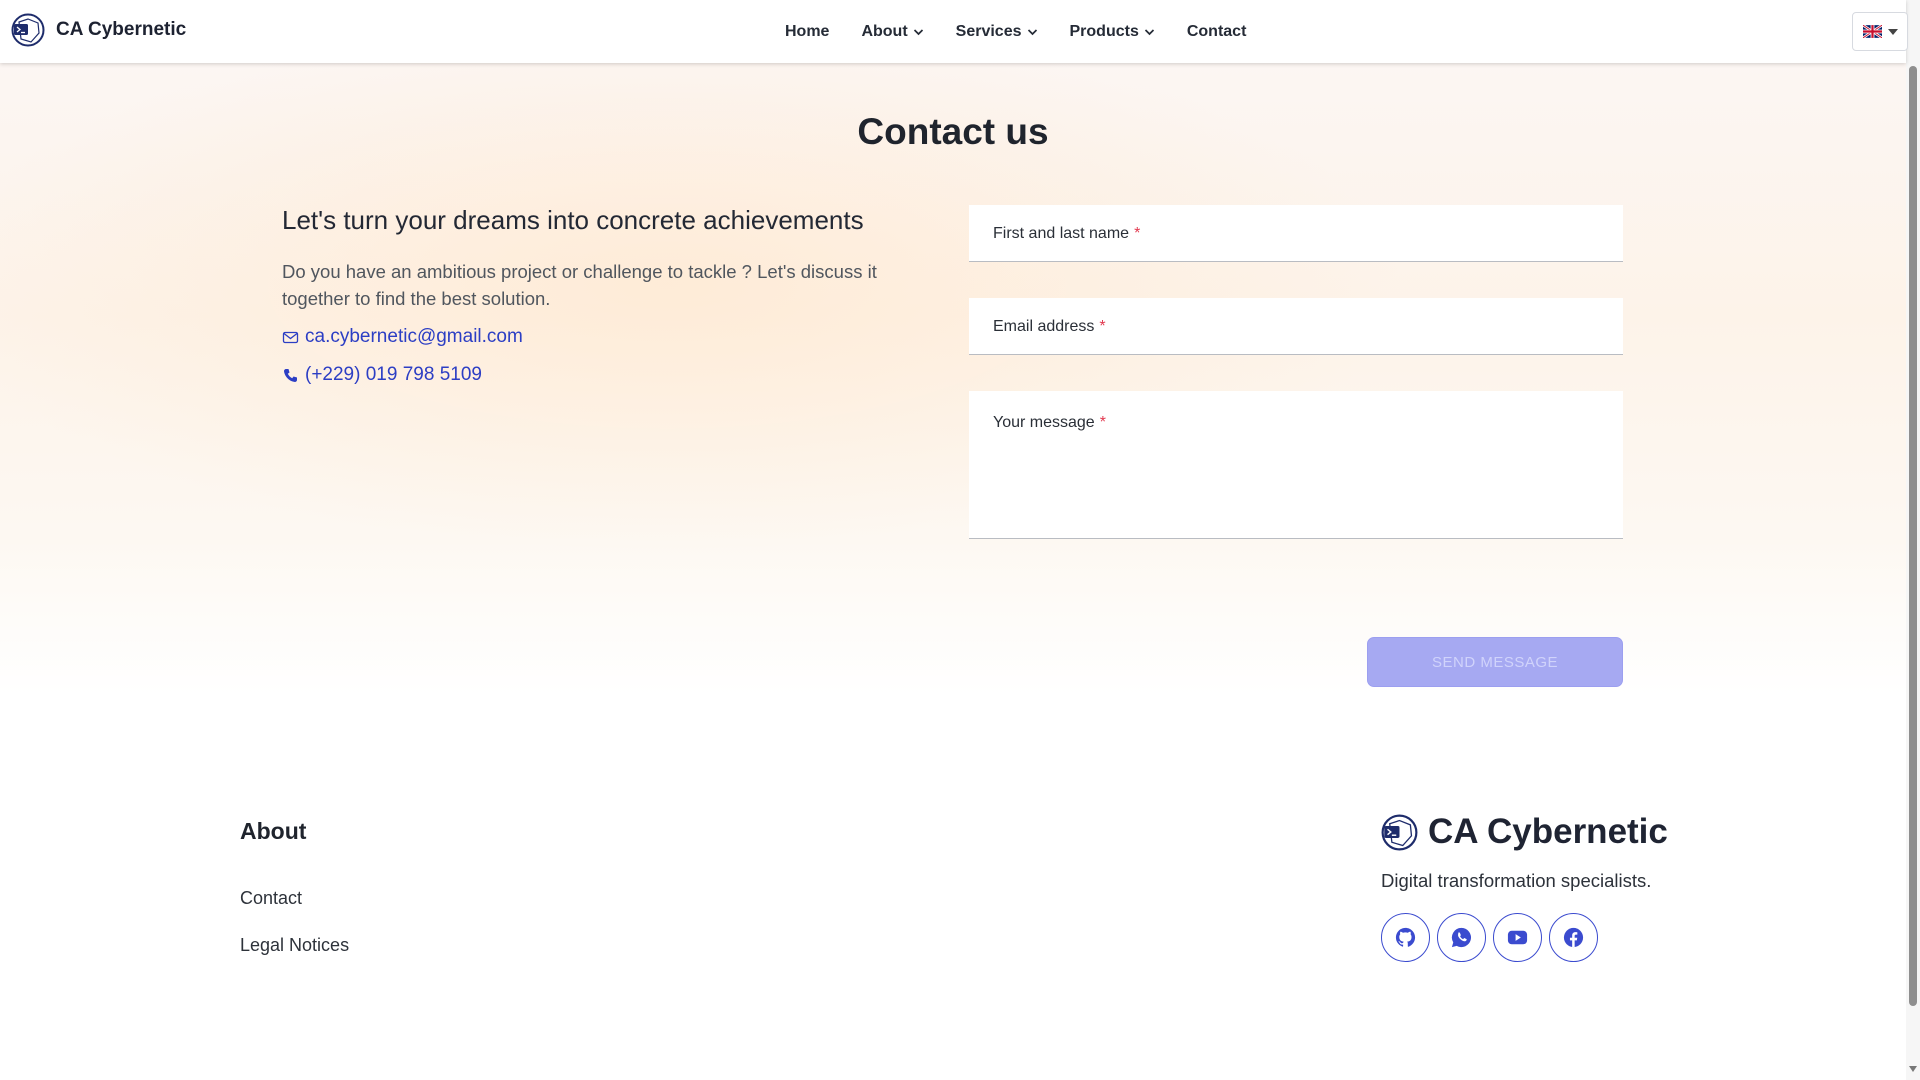 Image resolution: width=1920 pixels, height=1080 pixels. Describe the element at coordinates (393, 374) in the screenshot. I see `phone-text: (+229) 019 798 5109` at that location.